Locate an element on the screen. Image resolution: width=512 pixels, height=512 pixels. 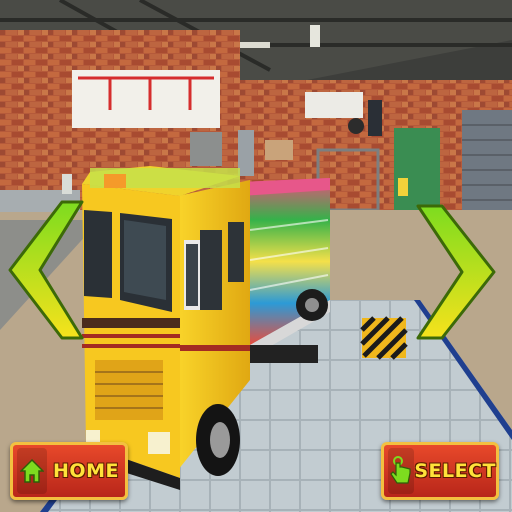
next-truck-arrow is located at coordinates (456, 272).